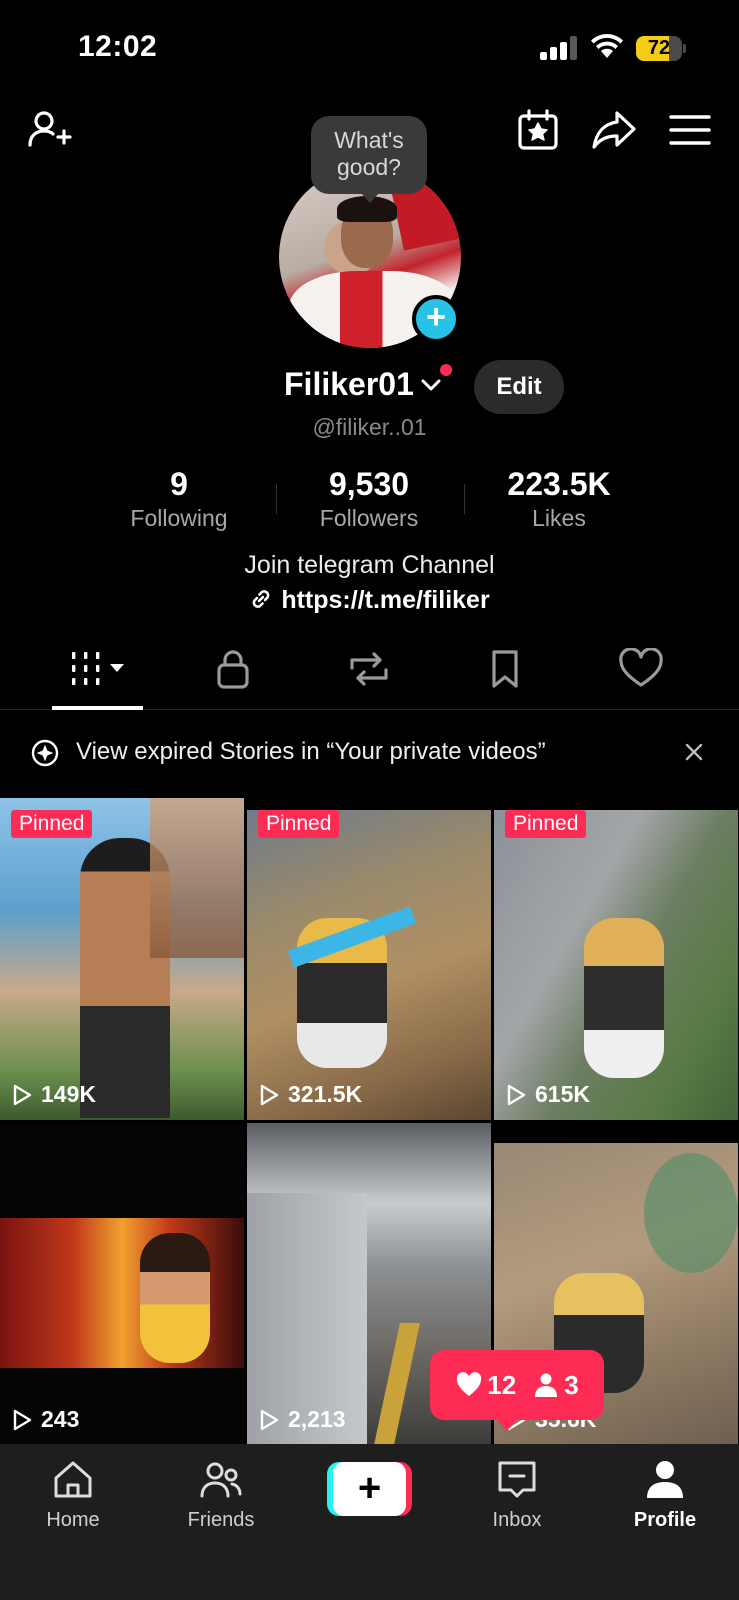  Describe the element at coordinates (317, 1419) in the screenshot. I see `view-count-text: 2,213` at that location.